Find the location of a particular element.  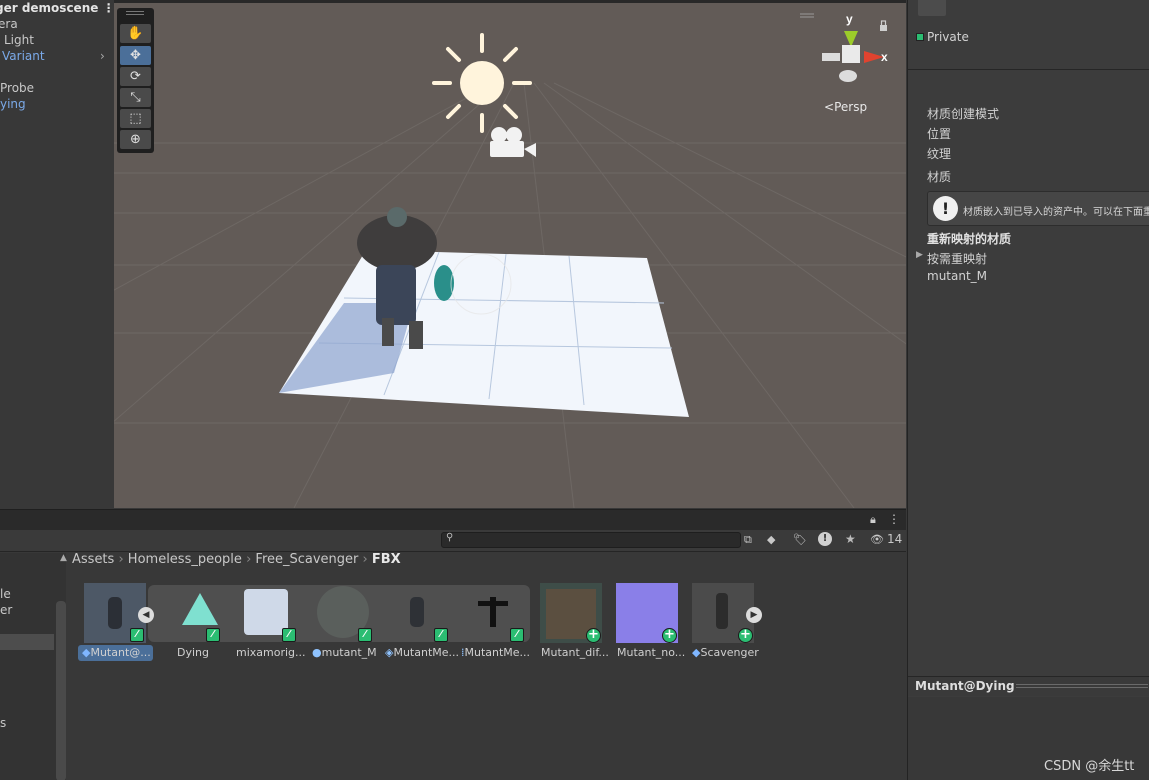

asset-mutantmesh-1: ⁄ is located at coordinates (419, 613).